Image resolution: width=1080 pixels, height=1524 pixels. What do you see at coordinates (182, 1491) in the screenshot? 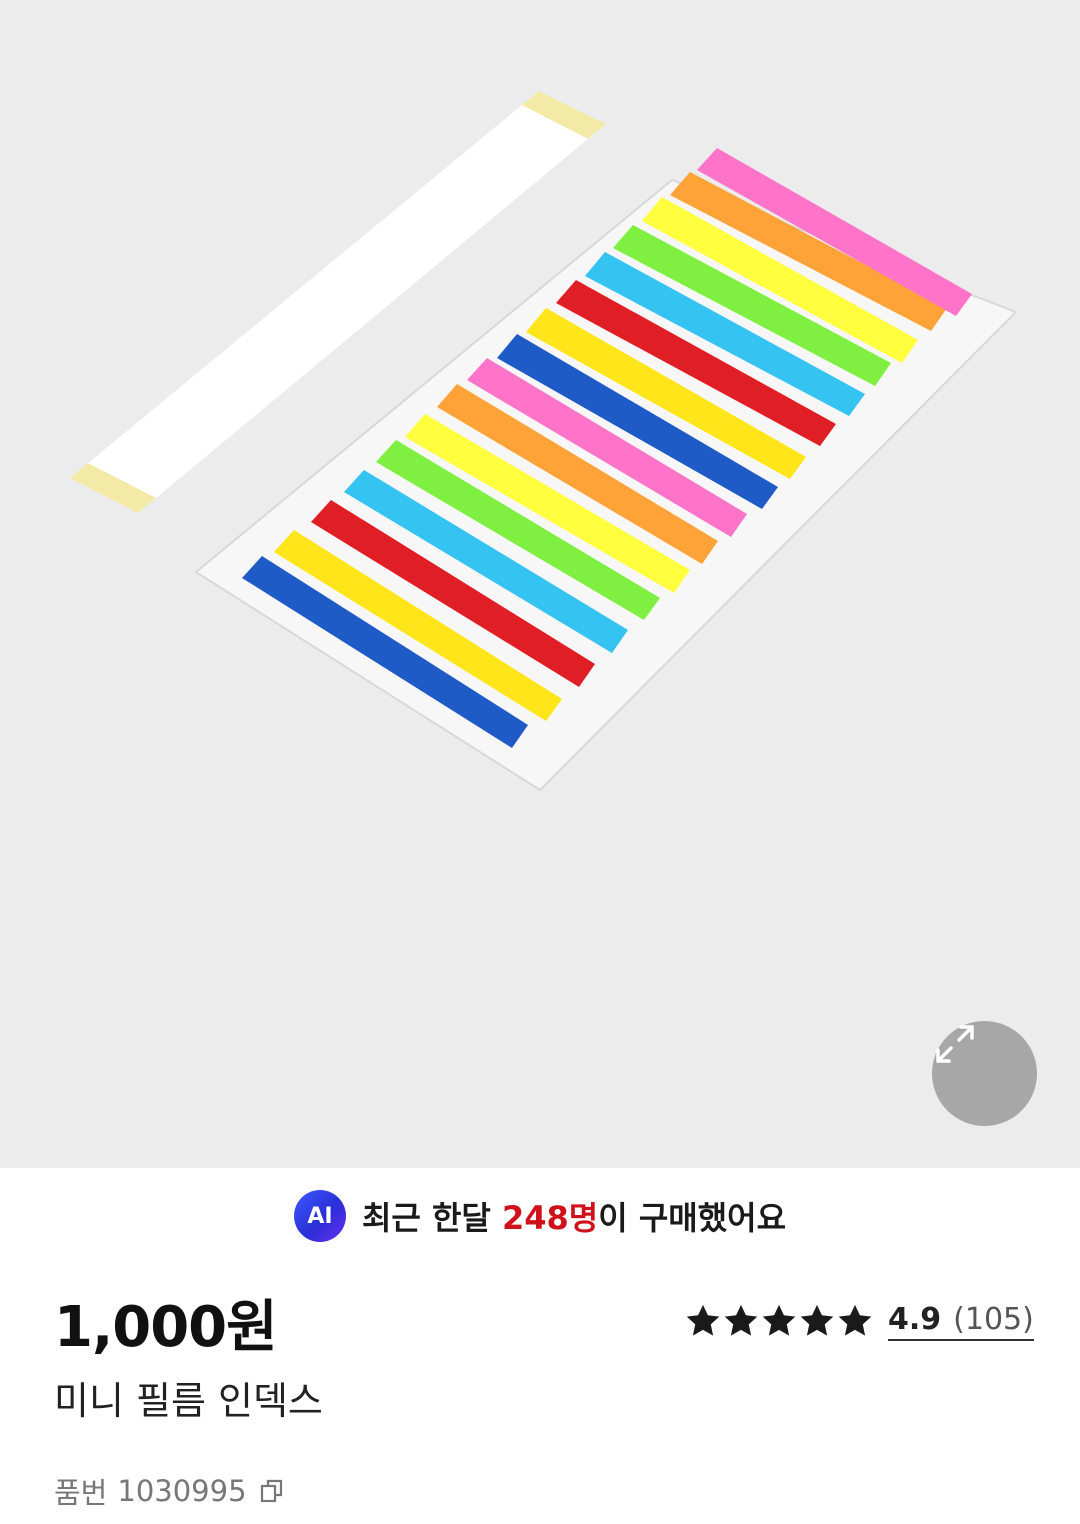
I see `sku-value: 1030995` at bounding box center [182, 1491].